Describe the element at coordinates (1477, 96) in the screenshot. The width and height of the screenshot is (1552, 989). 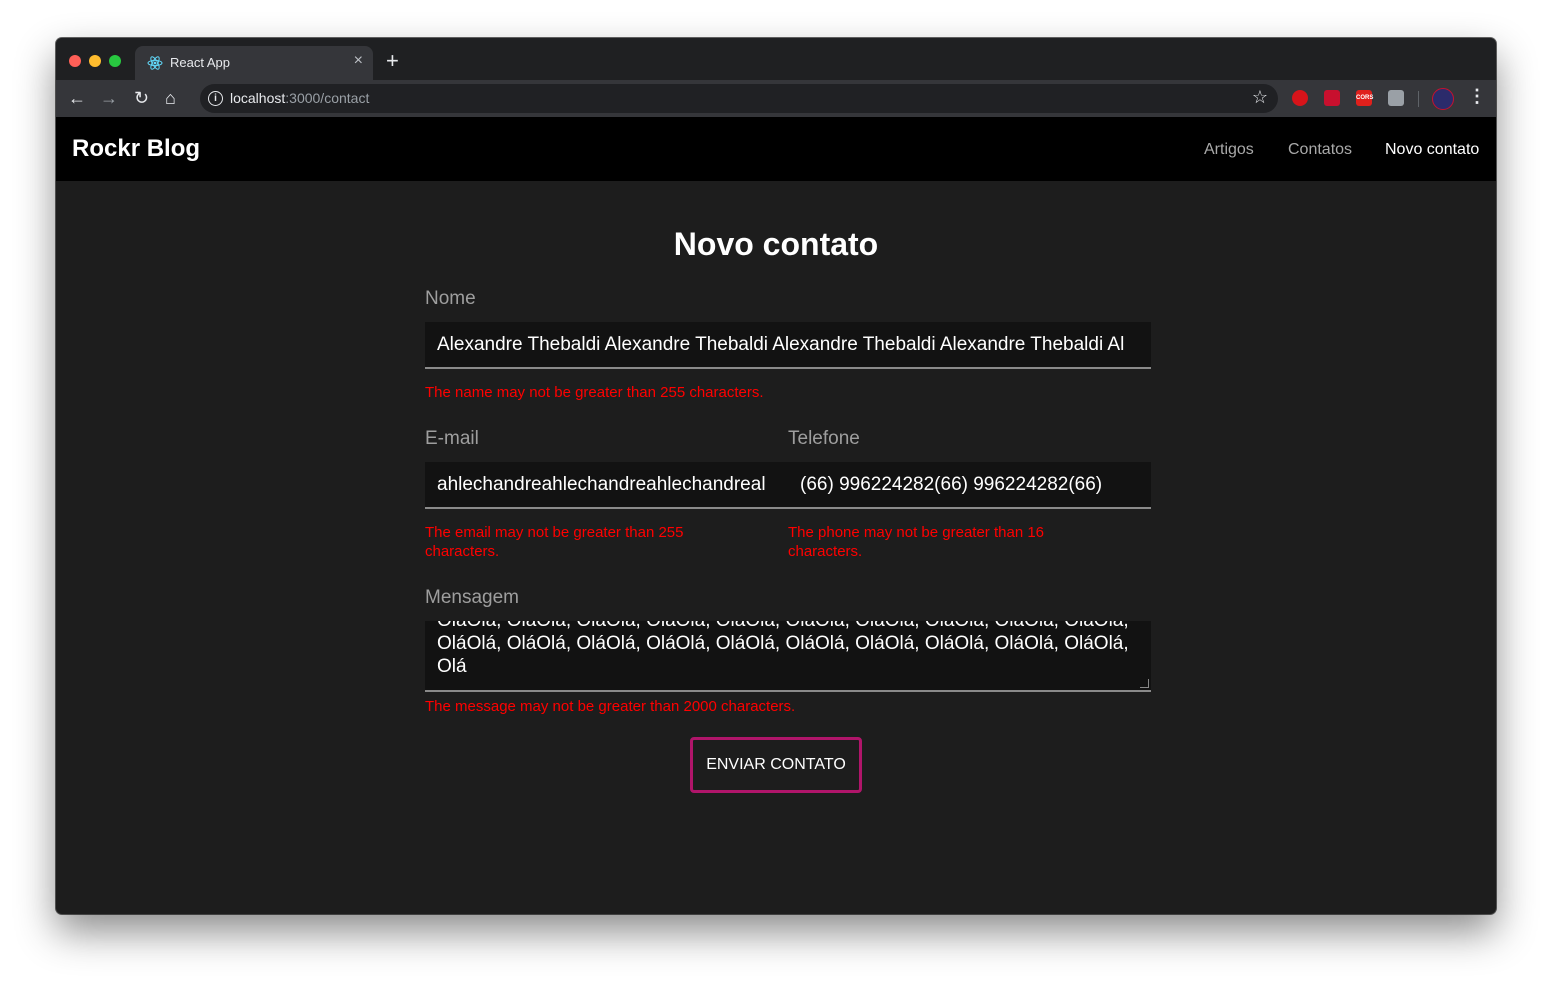
I see `browser-menu-icon: ⋮` at that location.